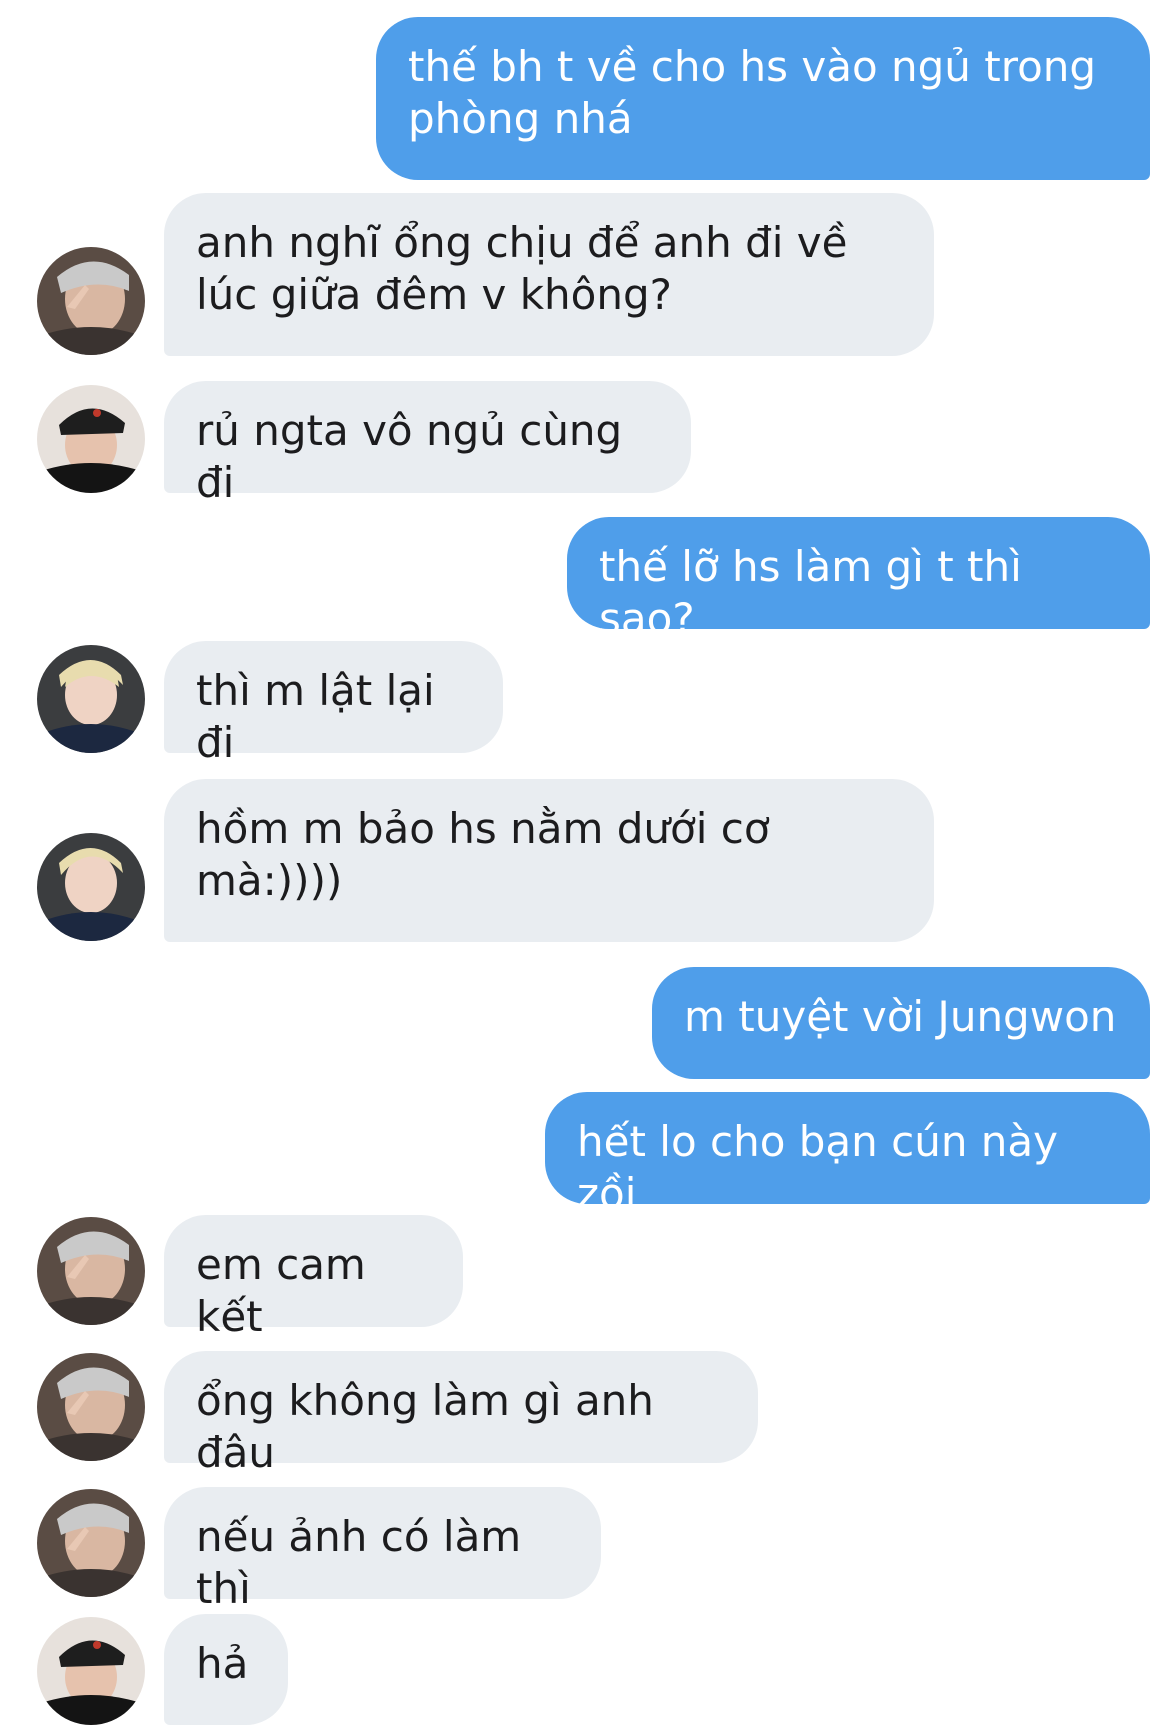  What do you see at coordinates (382, 1550) in the screenshot?
I see `incoming-message-bubble: nếu ảnh có làm thì` at bounding box center [382, 1550].